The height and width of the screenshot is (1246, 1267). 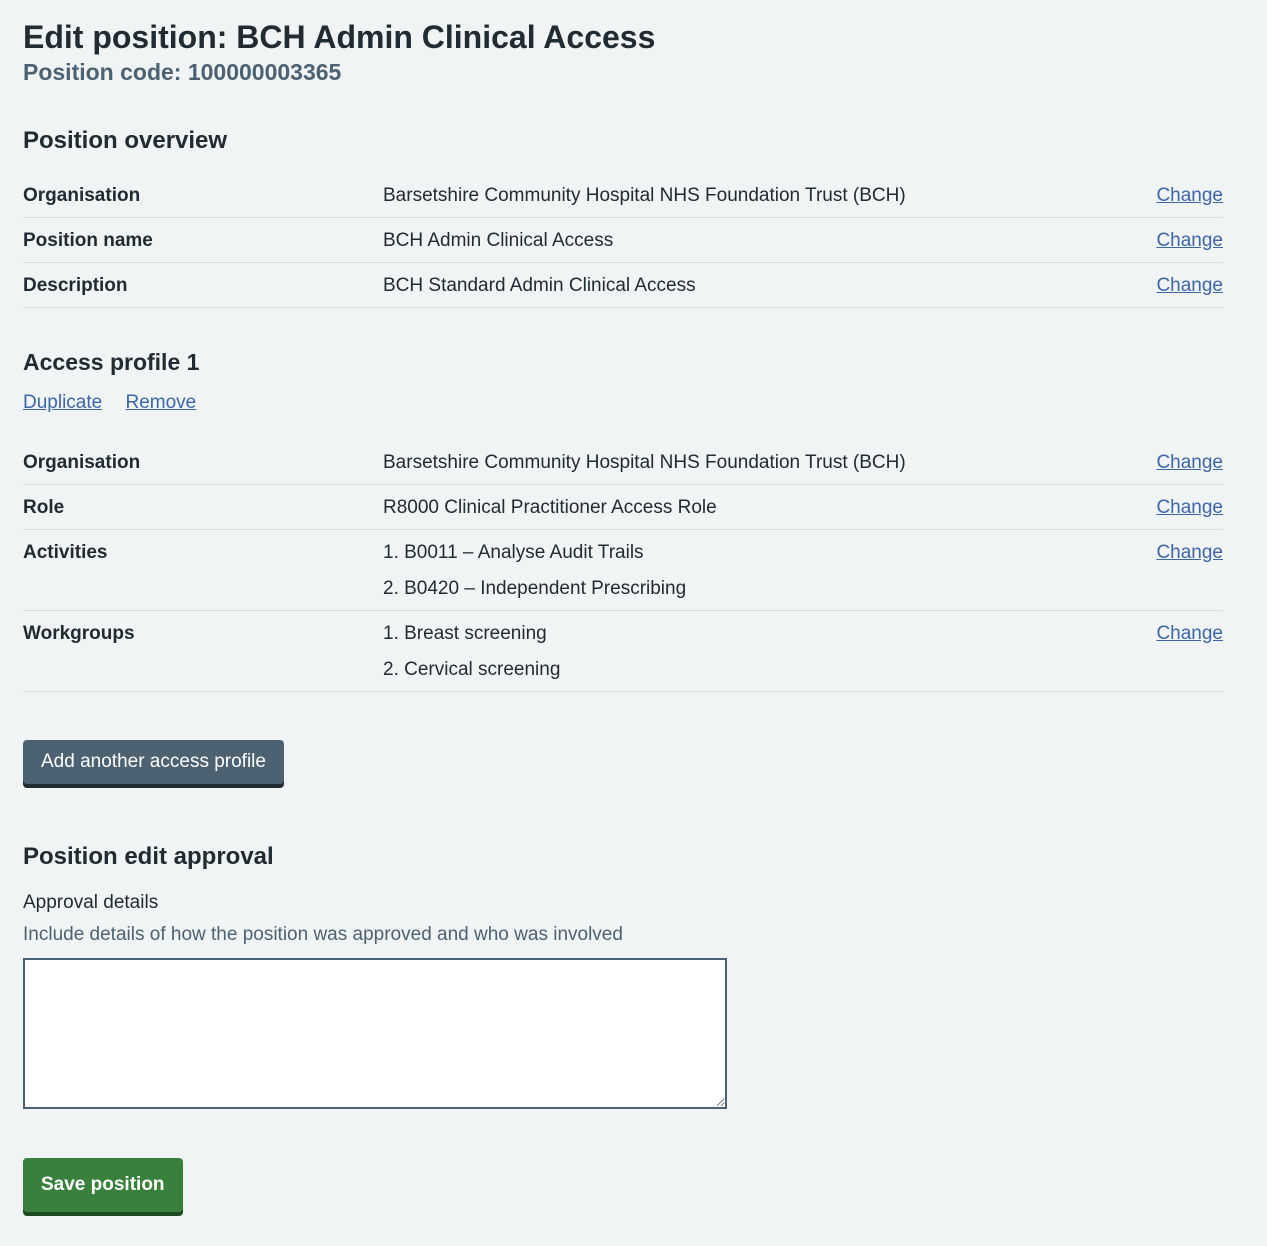 What do you see at coordinates (1189, 285) in the screenshot?
I see `change-description-link: Change` at bounding box center [1189, 285].